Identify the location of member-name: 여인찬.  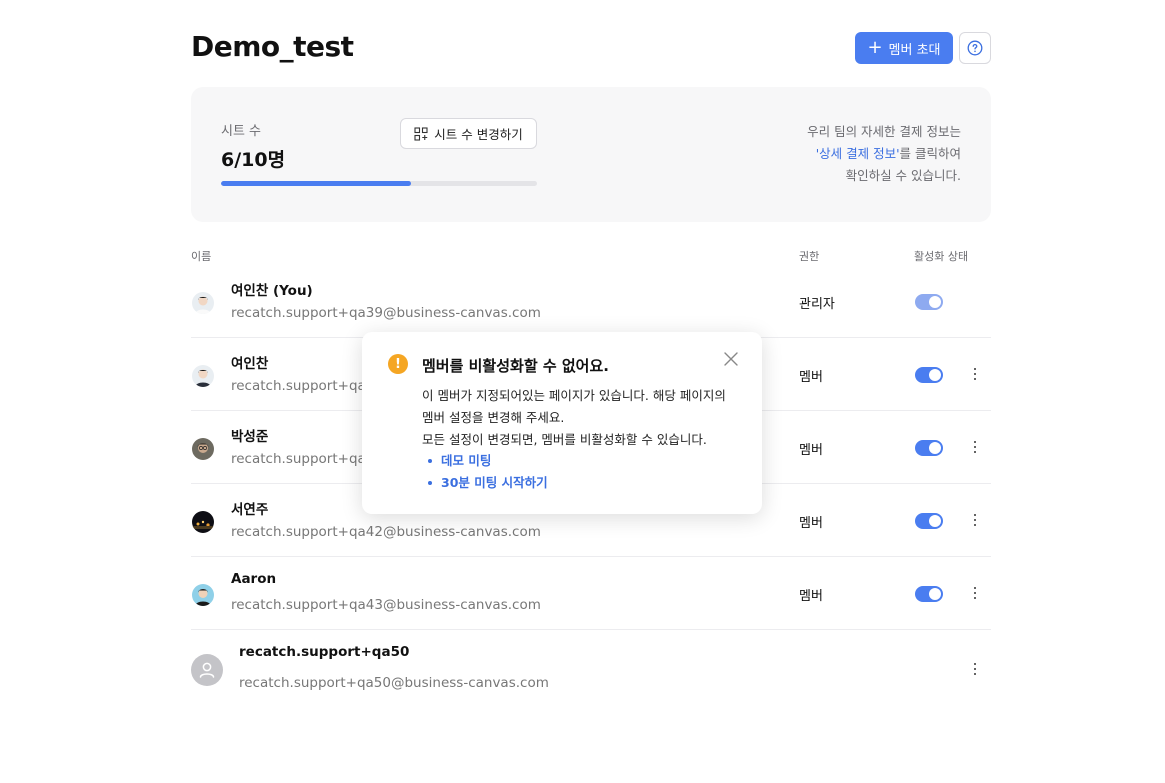
(250, 364).